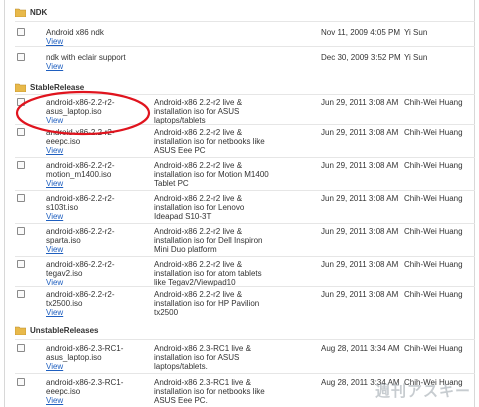 The height and width of the screenshot is (407, 479). I want to click on file-name-text: ndk with eclair support, so click(86, 57).